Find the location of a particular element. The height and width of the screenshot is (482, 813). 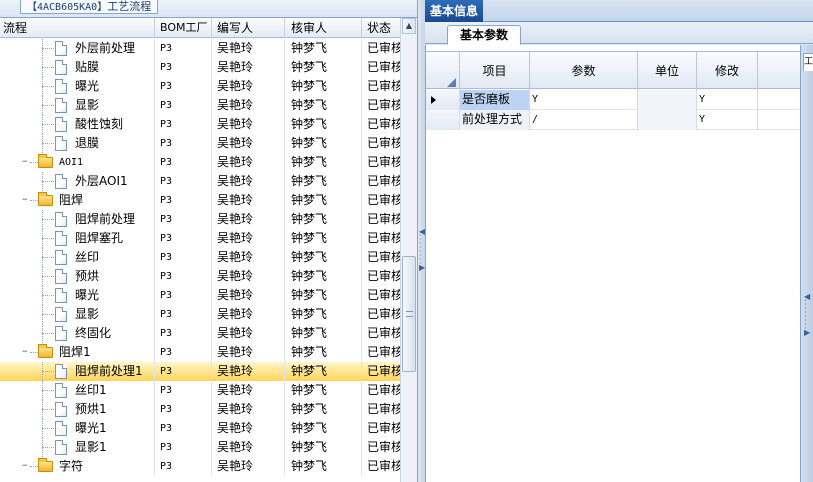

process-name-cell: 预烘 is located at coordinates (77, 276).